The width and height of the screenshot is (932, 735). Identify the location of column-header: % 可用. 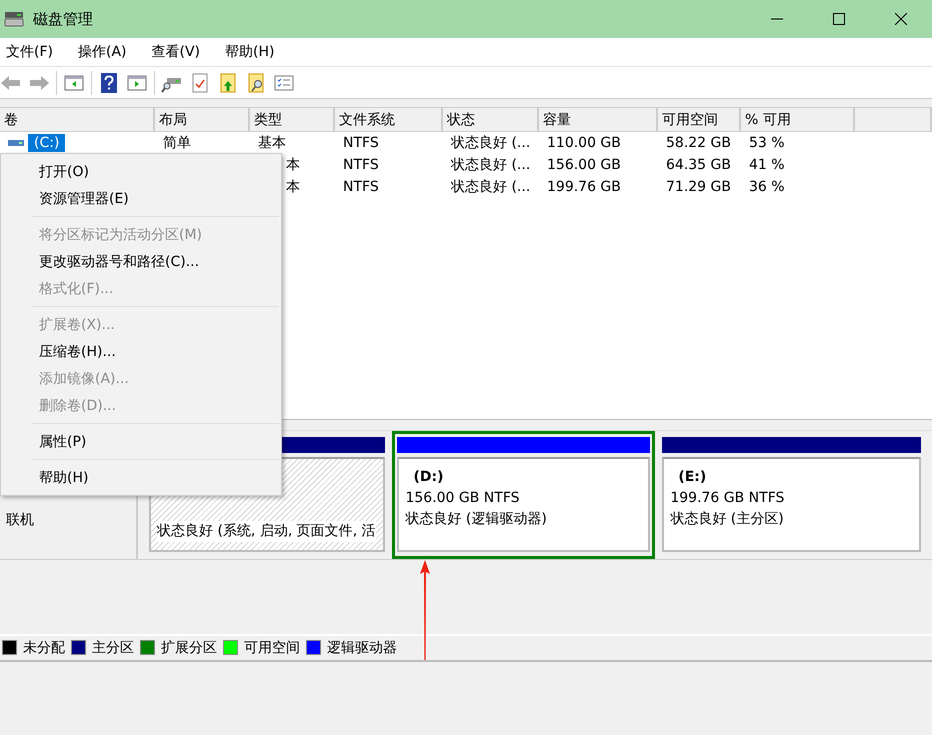
(798, 120).